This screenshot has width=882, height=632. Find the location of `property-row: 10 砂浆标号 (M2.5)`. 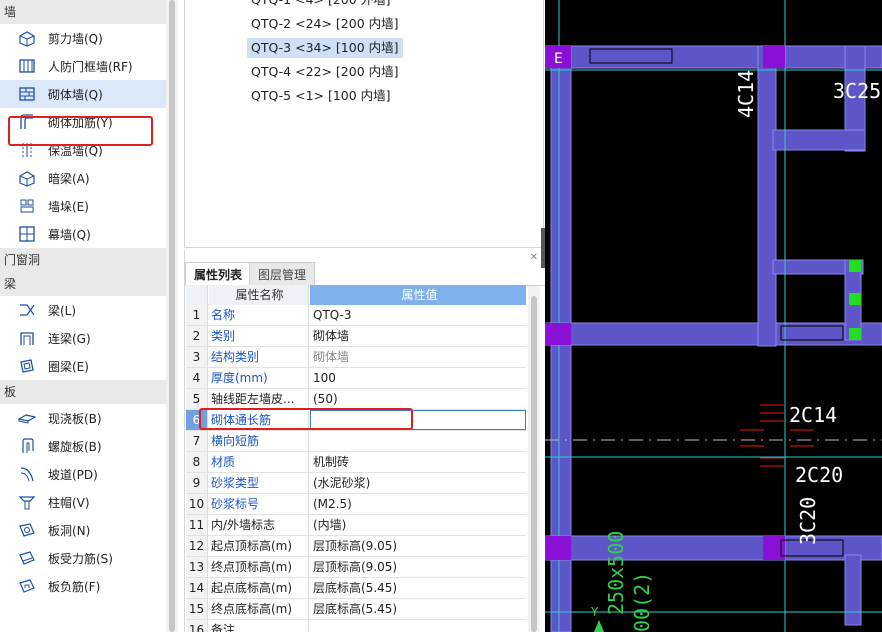

property-row: 10 砂浆标号 (M2.5) is located at coordinates (356, 504).